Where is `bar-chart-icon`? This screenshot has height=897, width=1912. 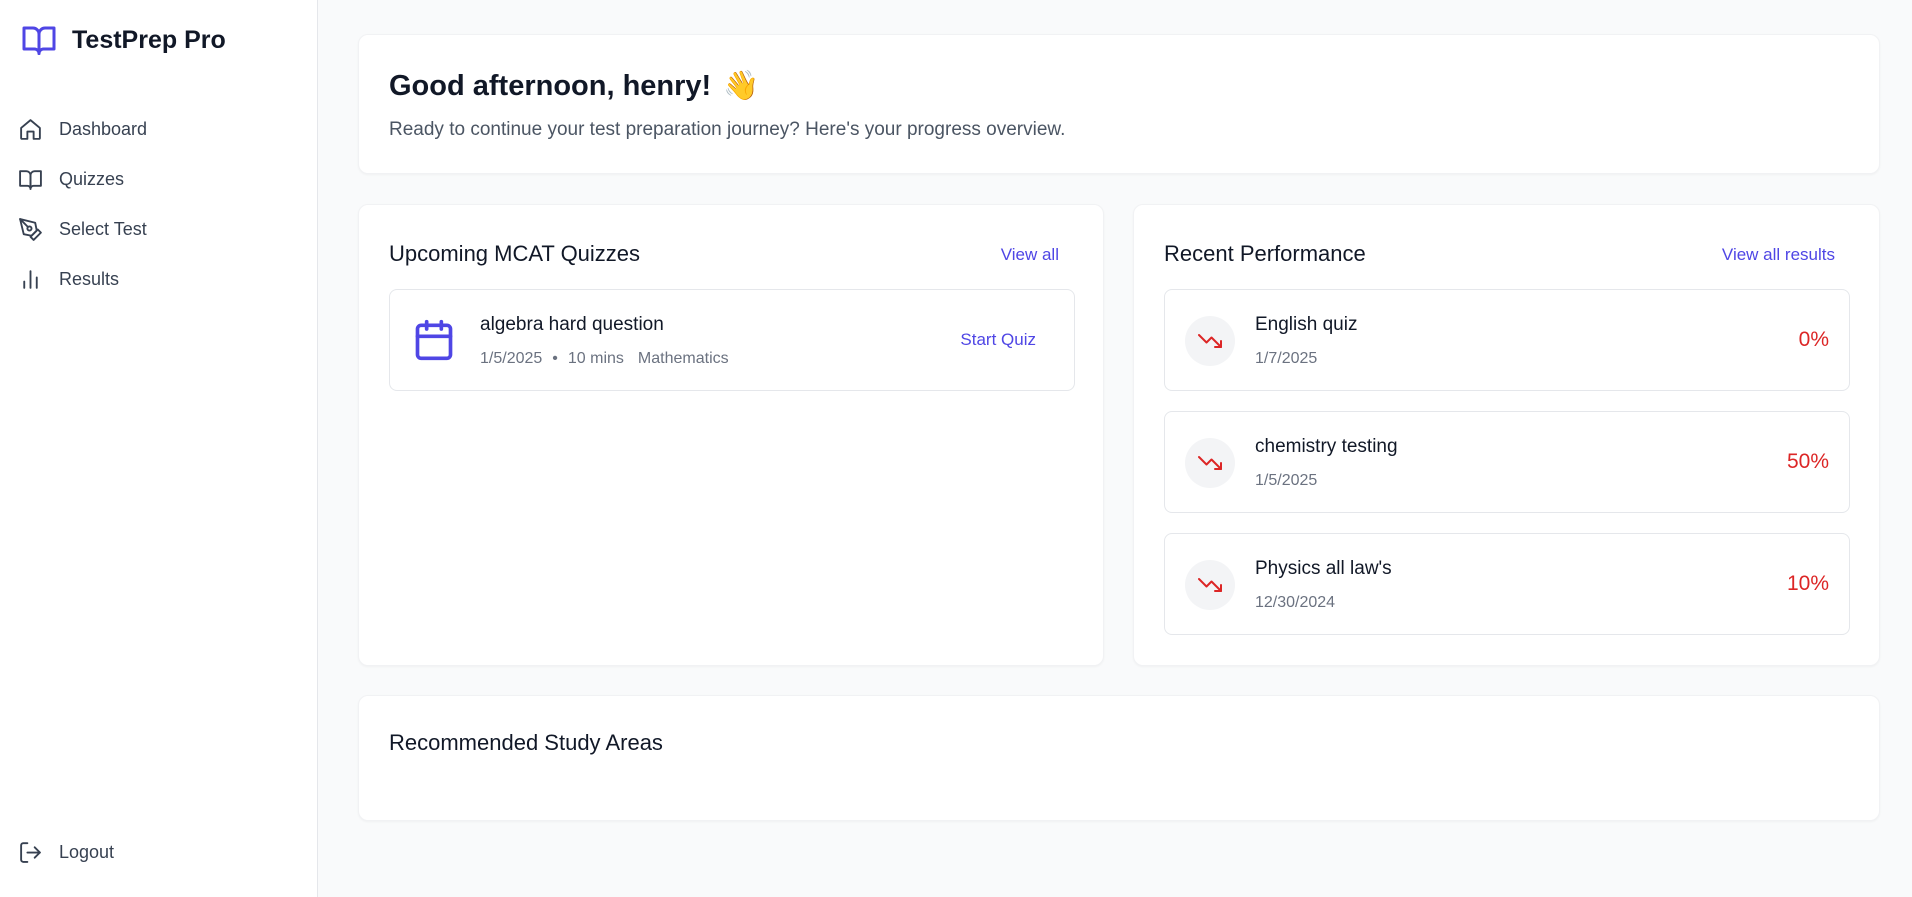 bar-chart-icon is located at coordinates (30, 279).